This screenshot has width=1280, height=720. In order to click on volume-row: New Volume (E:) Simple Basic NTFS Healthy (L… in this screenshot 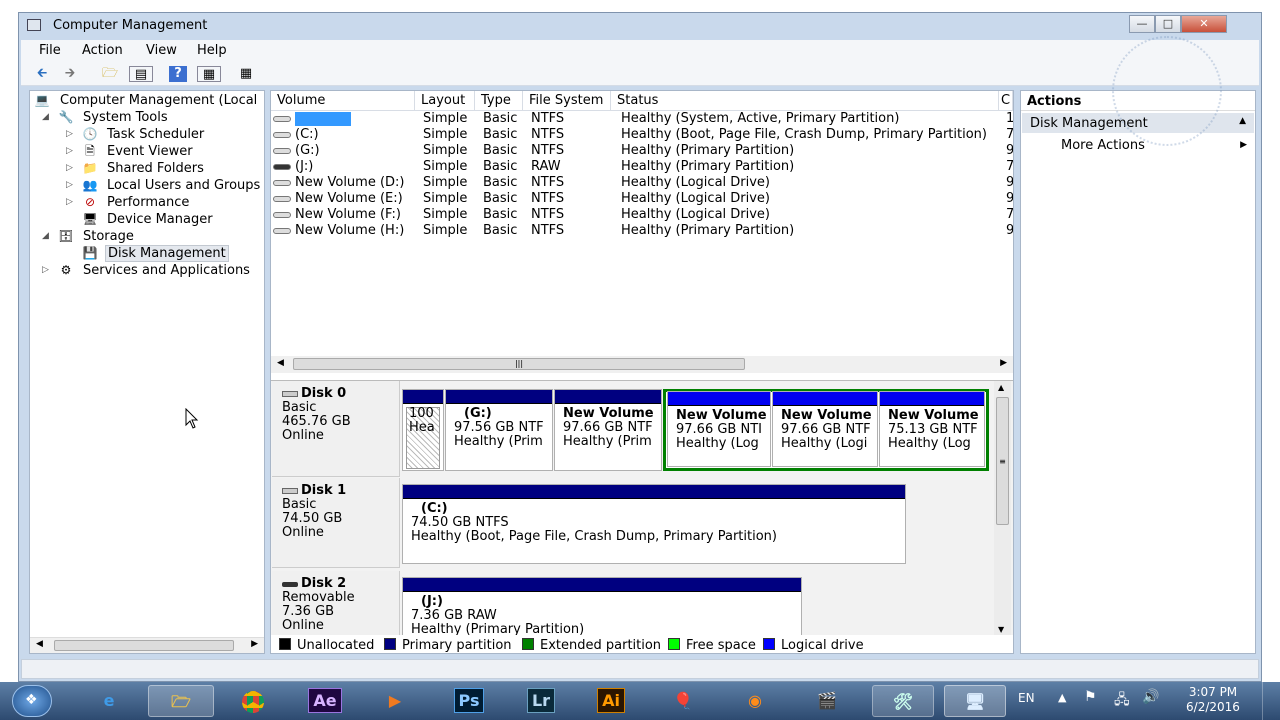, I will do `click(642, 199)`.